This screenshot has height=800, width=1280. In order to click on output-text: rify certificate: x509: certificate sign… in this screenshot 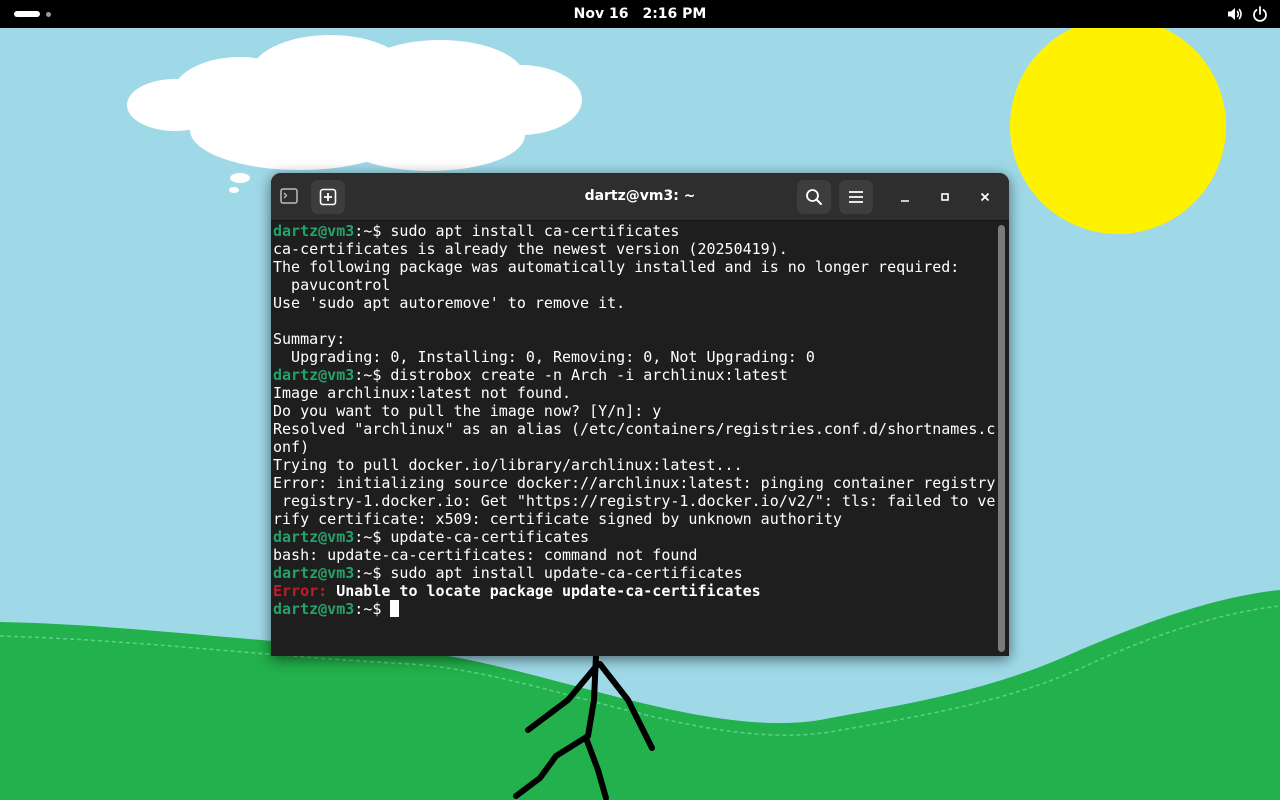, I will do `click(557, 519)`.